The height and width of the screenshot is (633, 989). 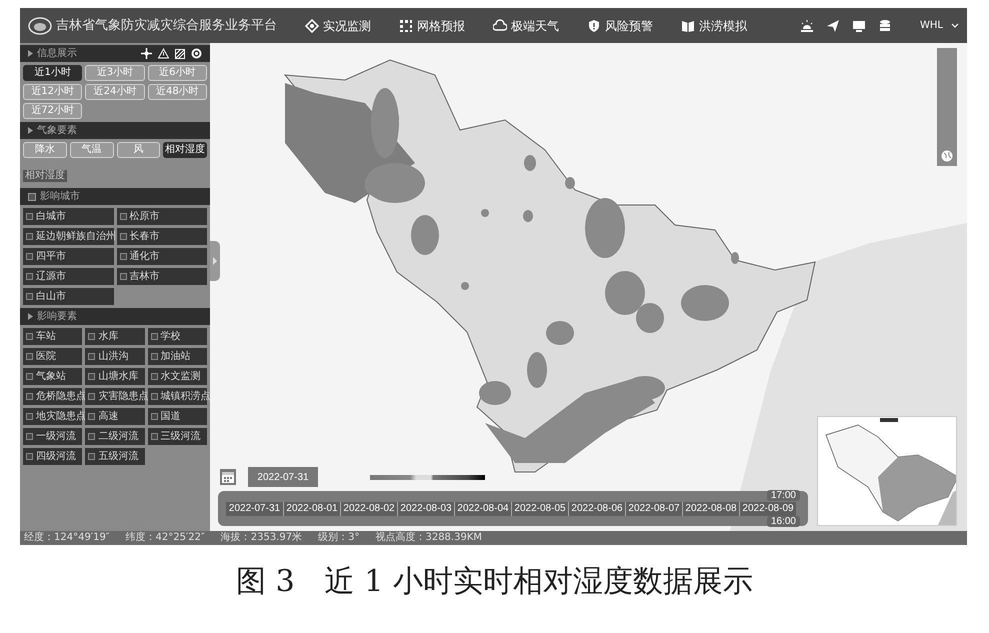 I want to click on timeline-date: 2022-08-09, so click(x=767, y=509).